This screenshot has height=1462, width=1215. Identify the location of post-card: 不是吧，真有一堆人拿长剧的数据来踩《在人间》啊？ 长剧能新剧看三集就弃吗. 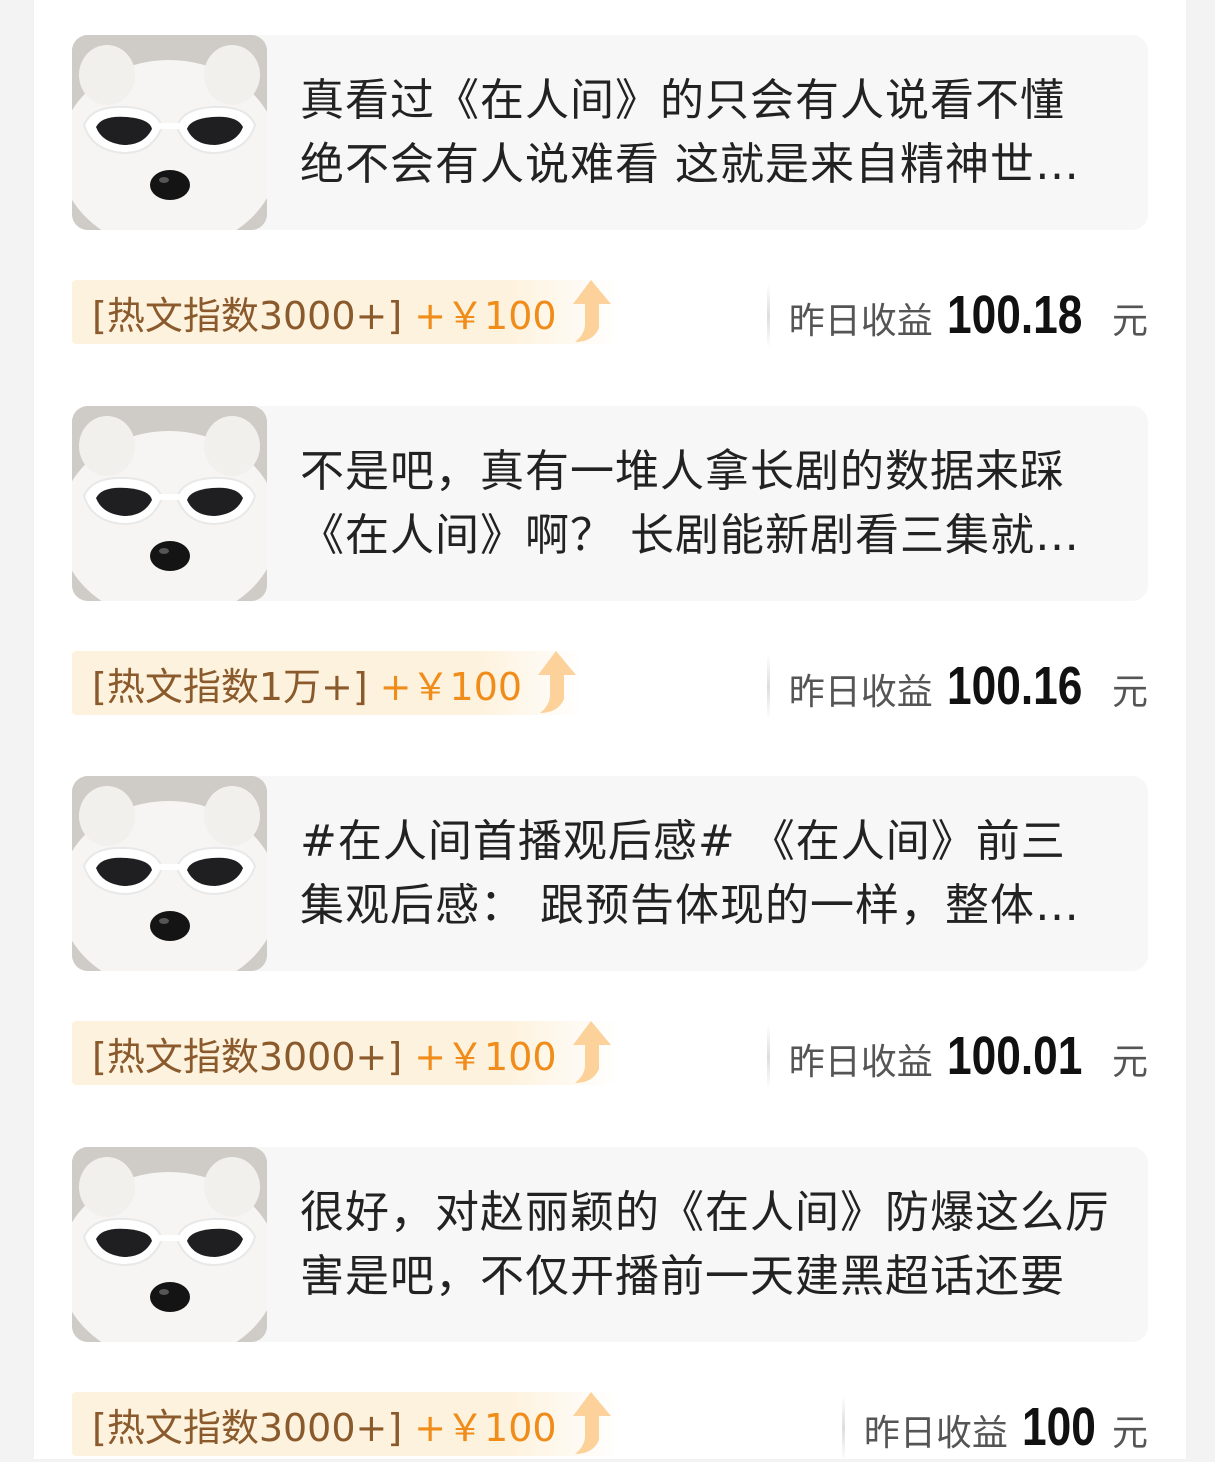
(610, 503).